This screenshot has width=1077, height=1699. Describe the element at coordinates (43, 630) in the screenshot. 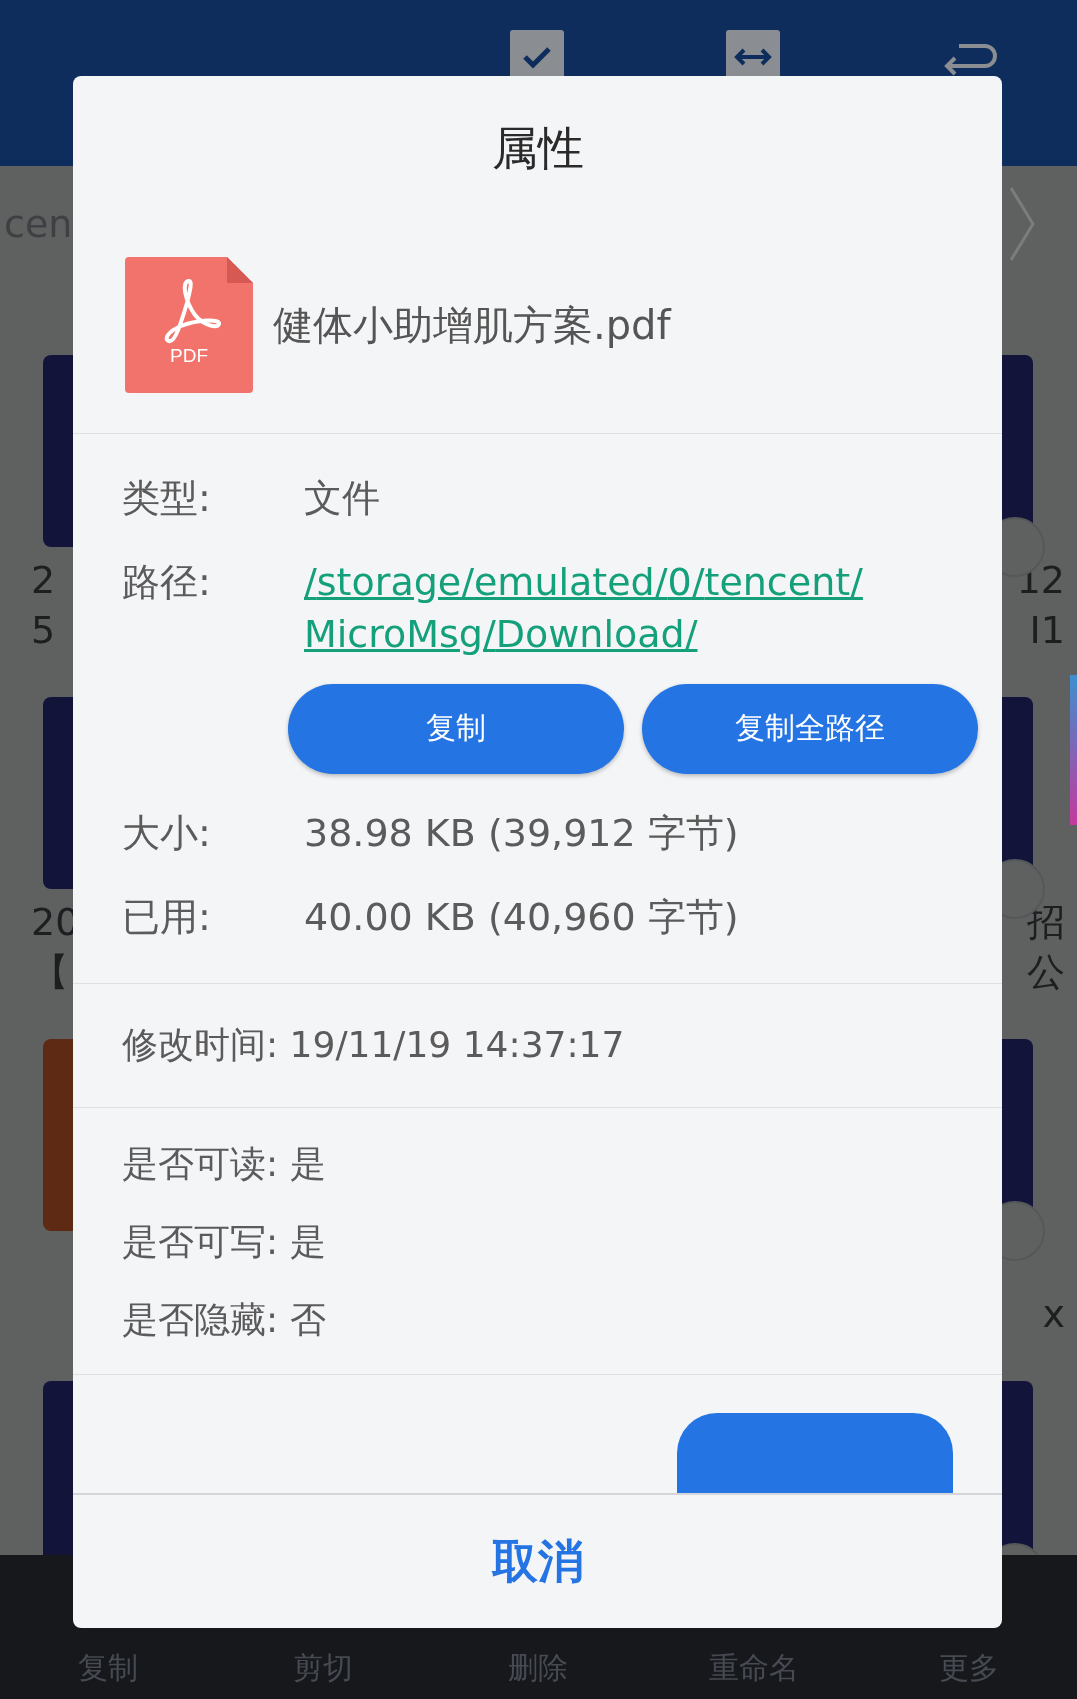

I see `file-name-fragment: 5` at that location.